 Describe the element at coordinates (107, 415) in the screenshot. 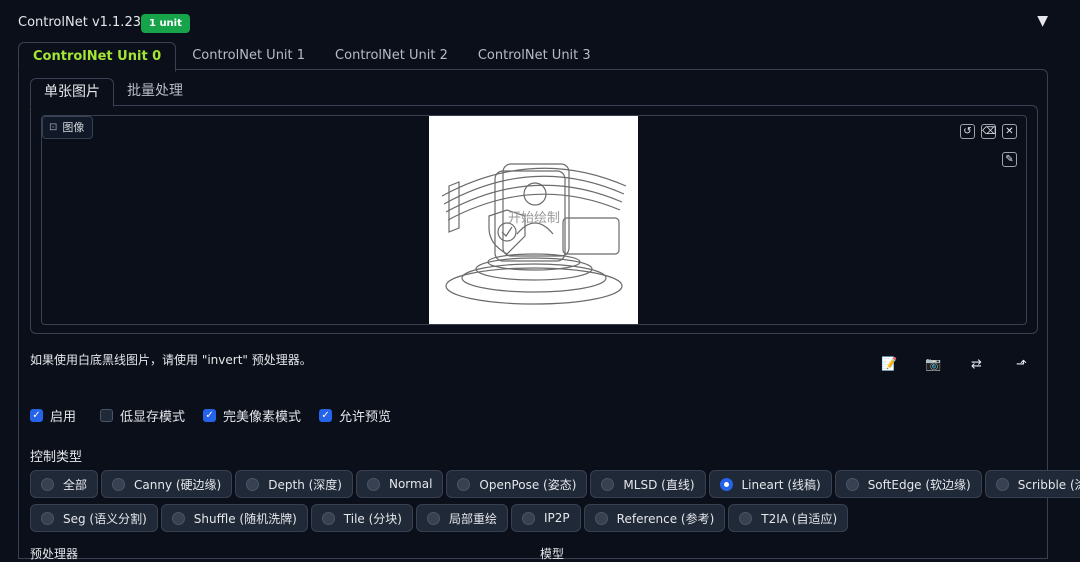

I see `checkbox-box` at that location.